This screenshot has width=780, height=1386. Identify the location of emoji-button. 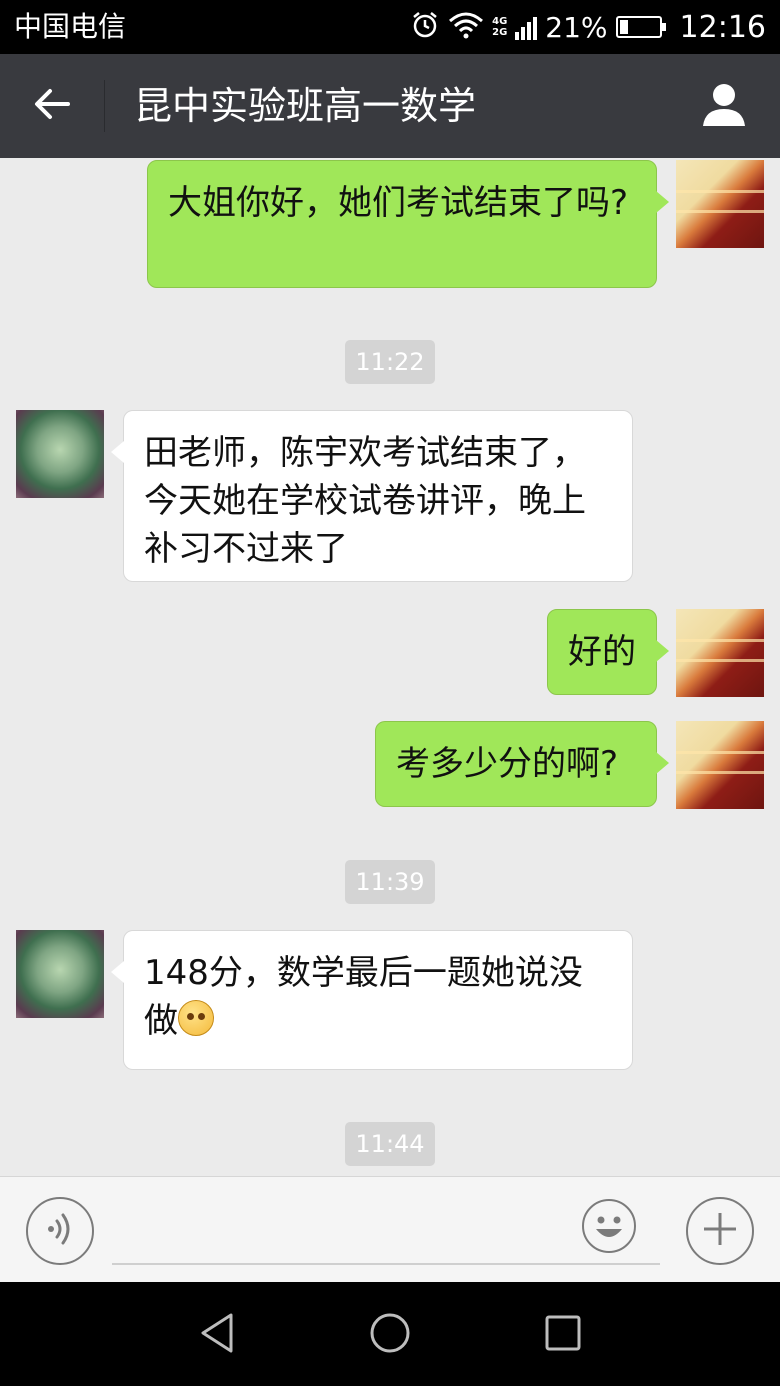
(609, 1226).